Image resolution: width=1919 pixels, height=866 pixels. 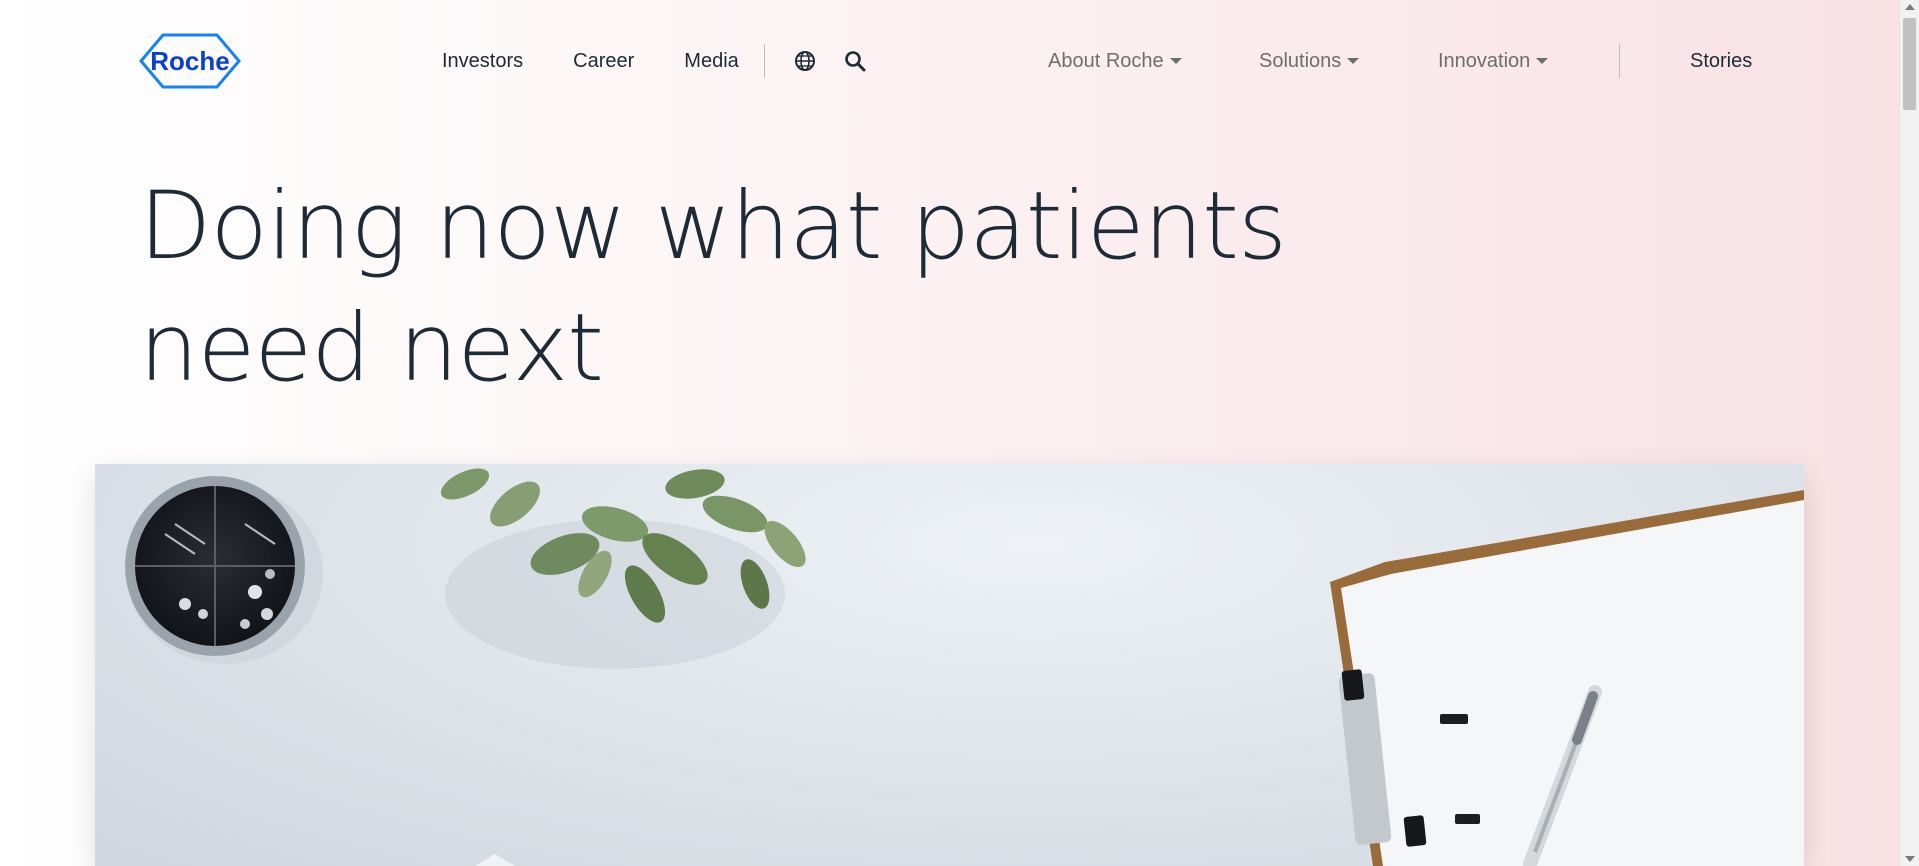 I want to click on scroll-down-arrow-icon, so click(x=1910, y=859).